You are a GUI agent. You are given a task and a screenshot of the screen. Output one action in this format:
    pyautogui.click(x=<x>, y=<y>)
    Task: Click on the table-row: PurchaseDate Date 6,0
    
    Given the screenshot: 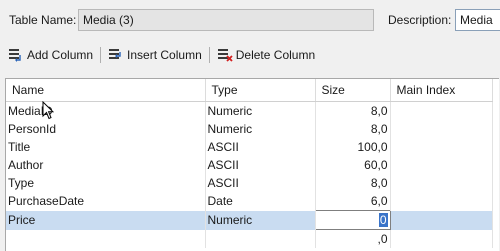 What is the action you would take?
    pyautogui.click(x=249, y=201)
    